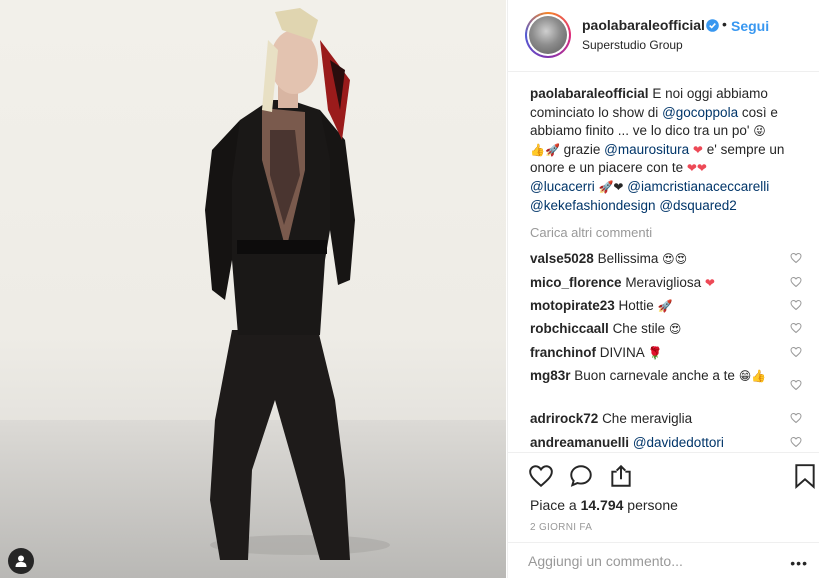 This screenshot has width=819, height=578. What do you see at coordinates (563, 352) in the screenshot?
I see `comment-username: franchinof` at bounding box center [563, 352].